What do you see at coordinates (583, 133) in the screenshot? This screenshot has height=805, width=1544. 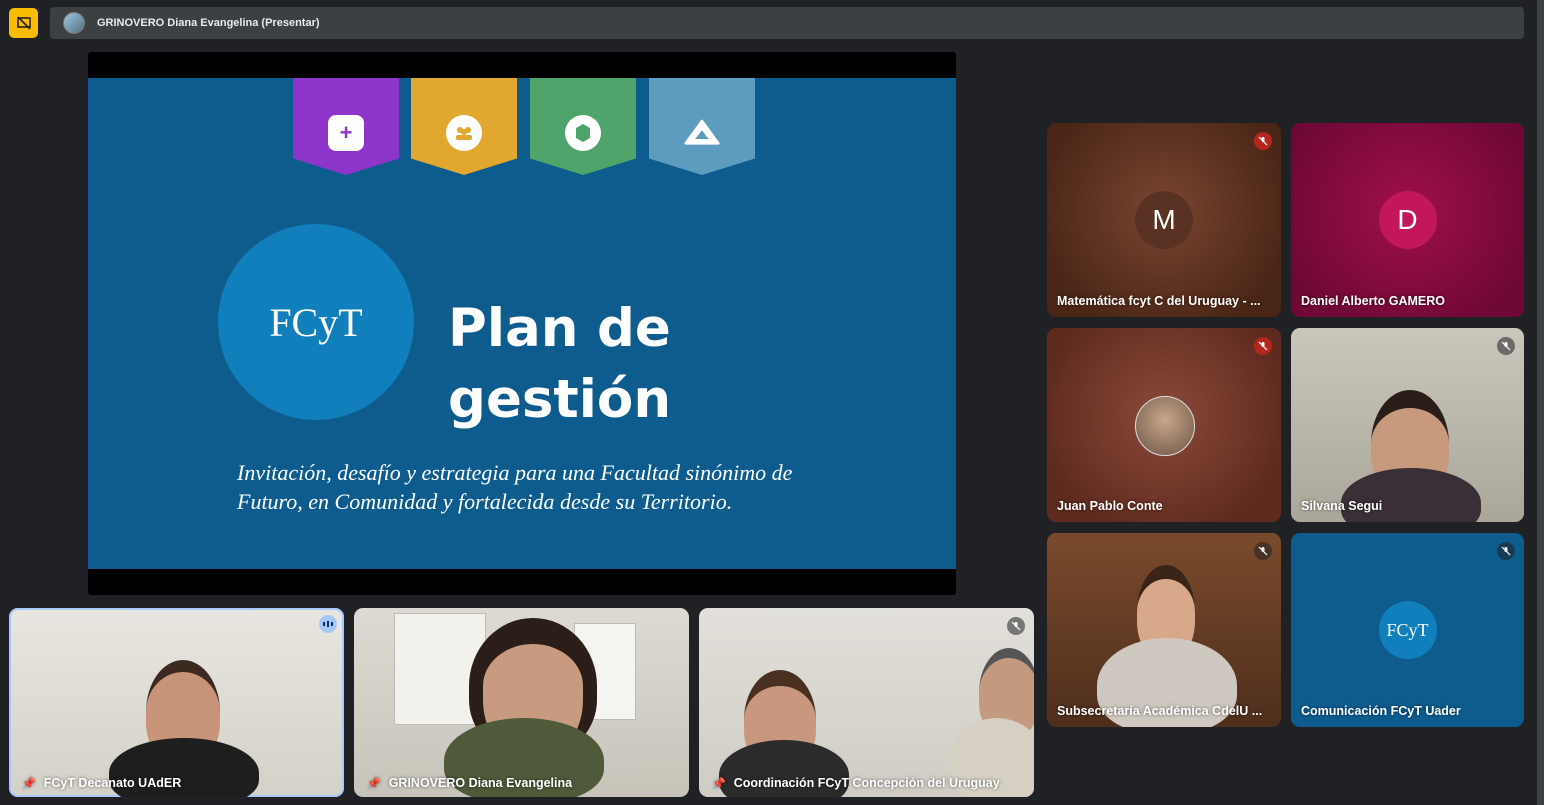 I see `map-shape-icon` at bounding box center [583, 133].